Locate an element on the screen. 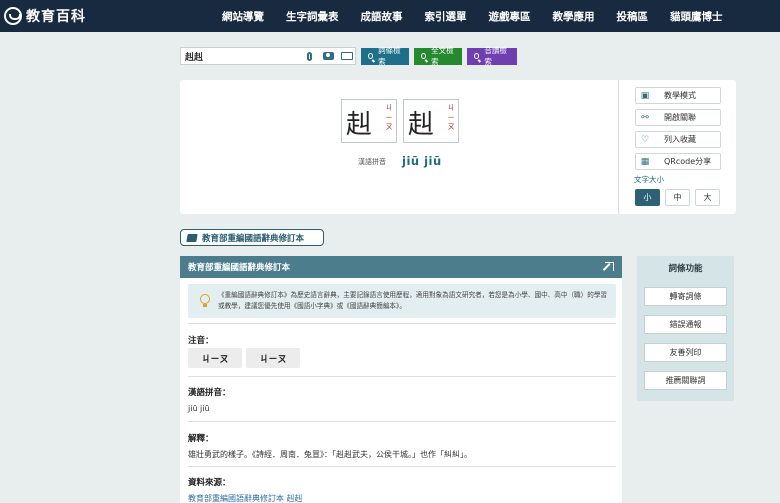  nav-item-dr-owl: 貓頭鷹博士 is located at coordinates (696, 16).